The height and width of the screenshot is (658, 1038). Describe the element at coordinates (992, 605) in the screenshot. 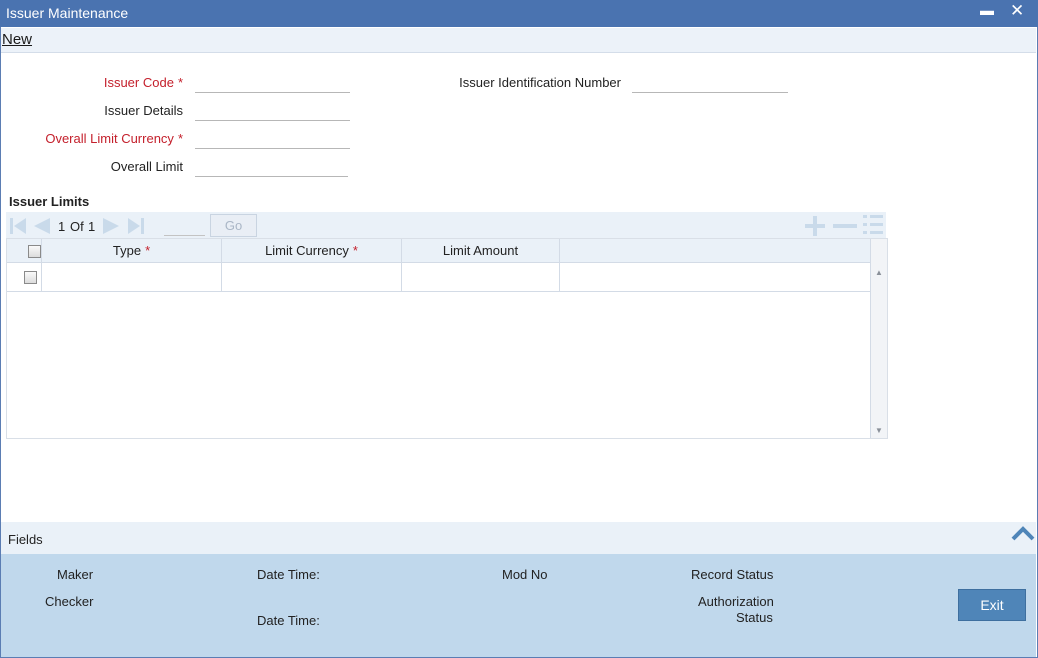

I see `exit-button: Exit` at that location.